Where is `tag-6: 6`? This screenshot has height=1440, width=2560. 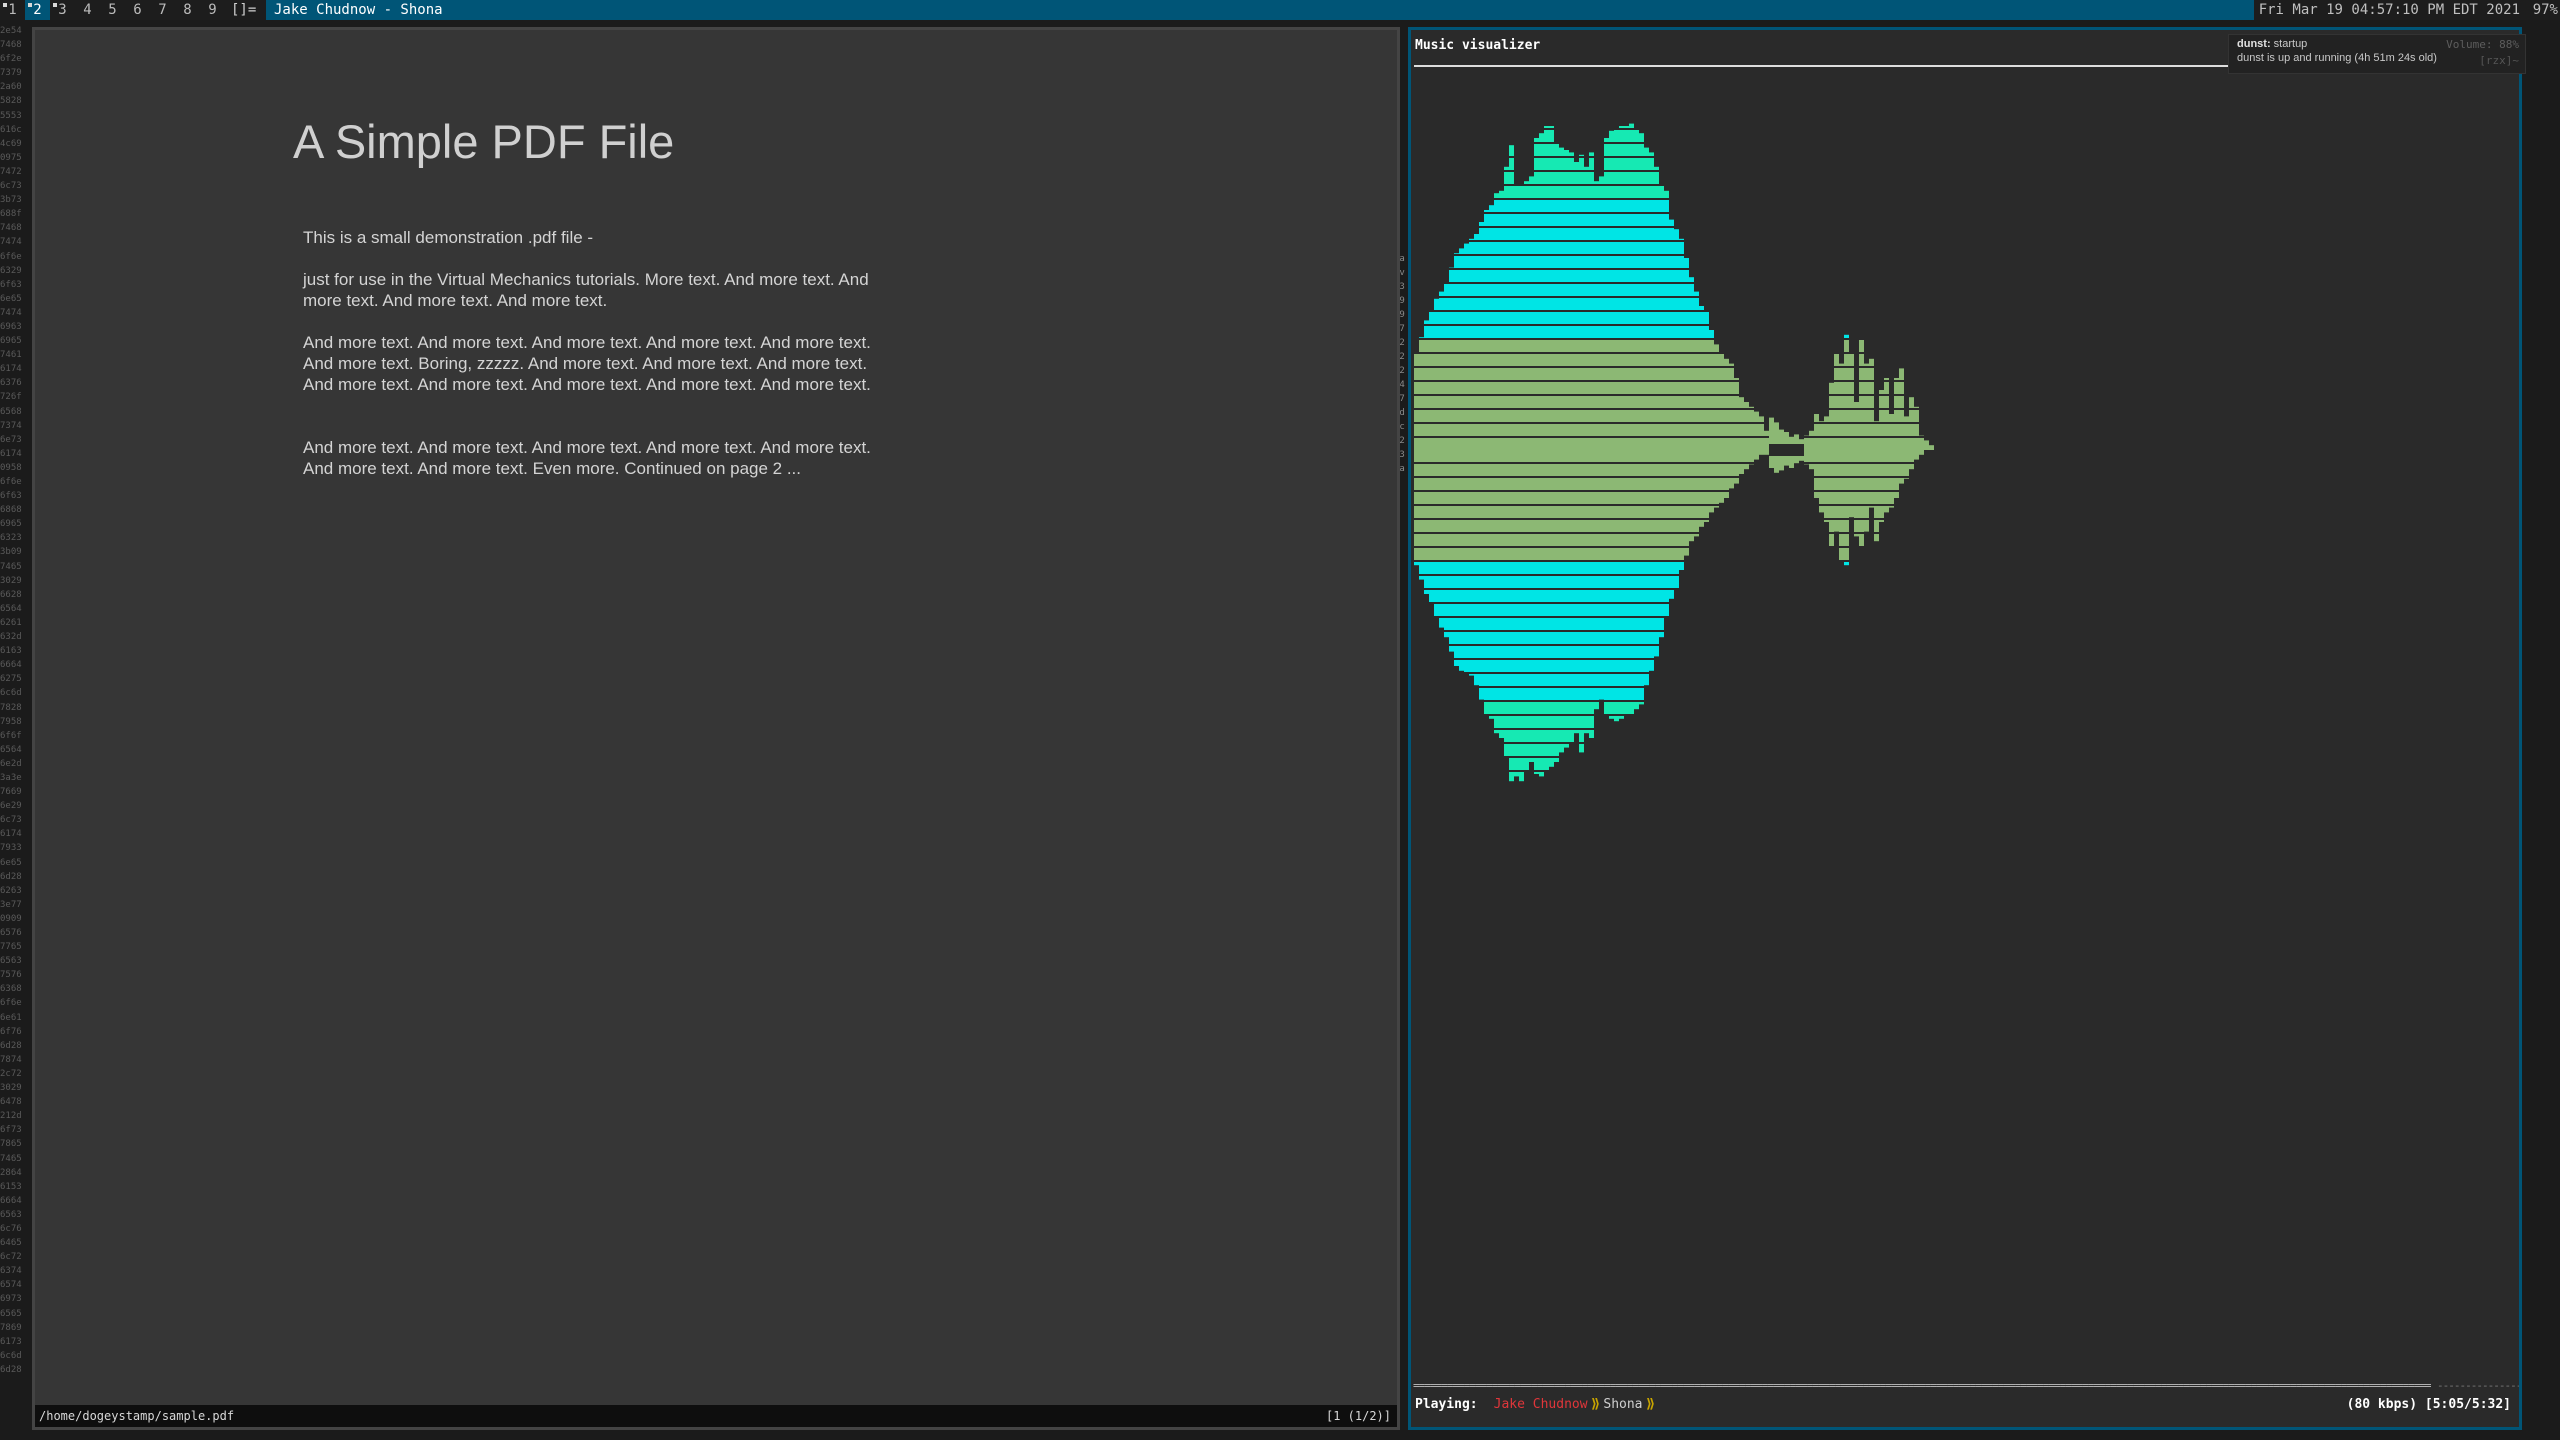 tag-6: 6 is located at coordinates (137, 10).